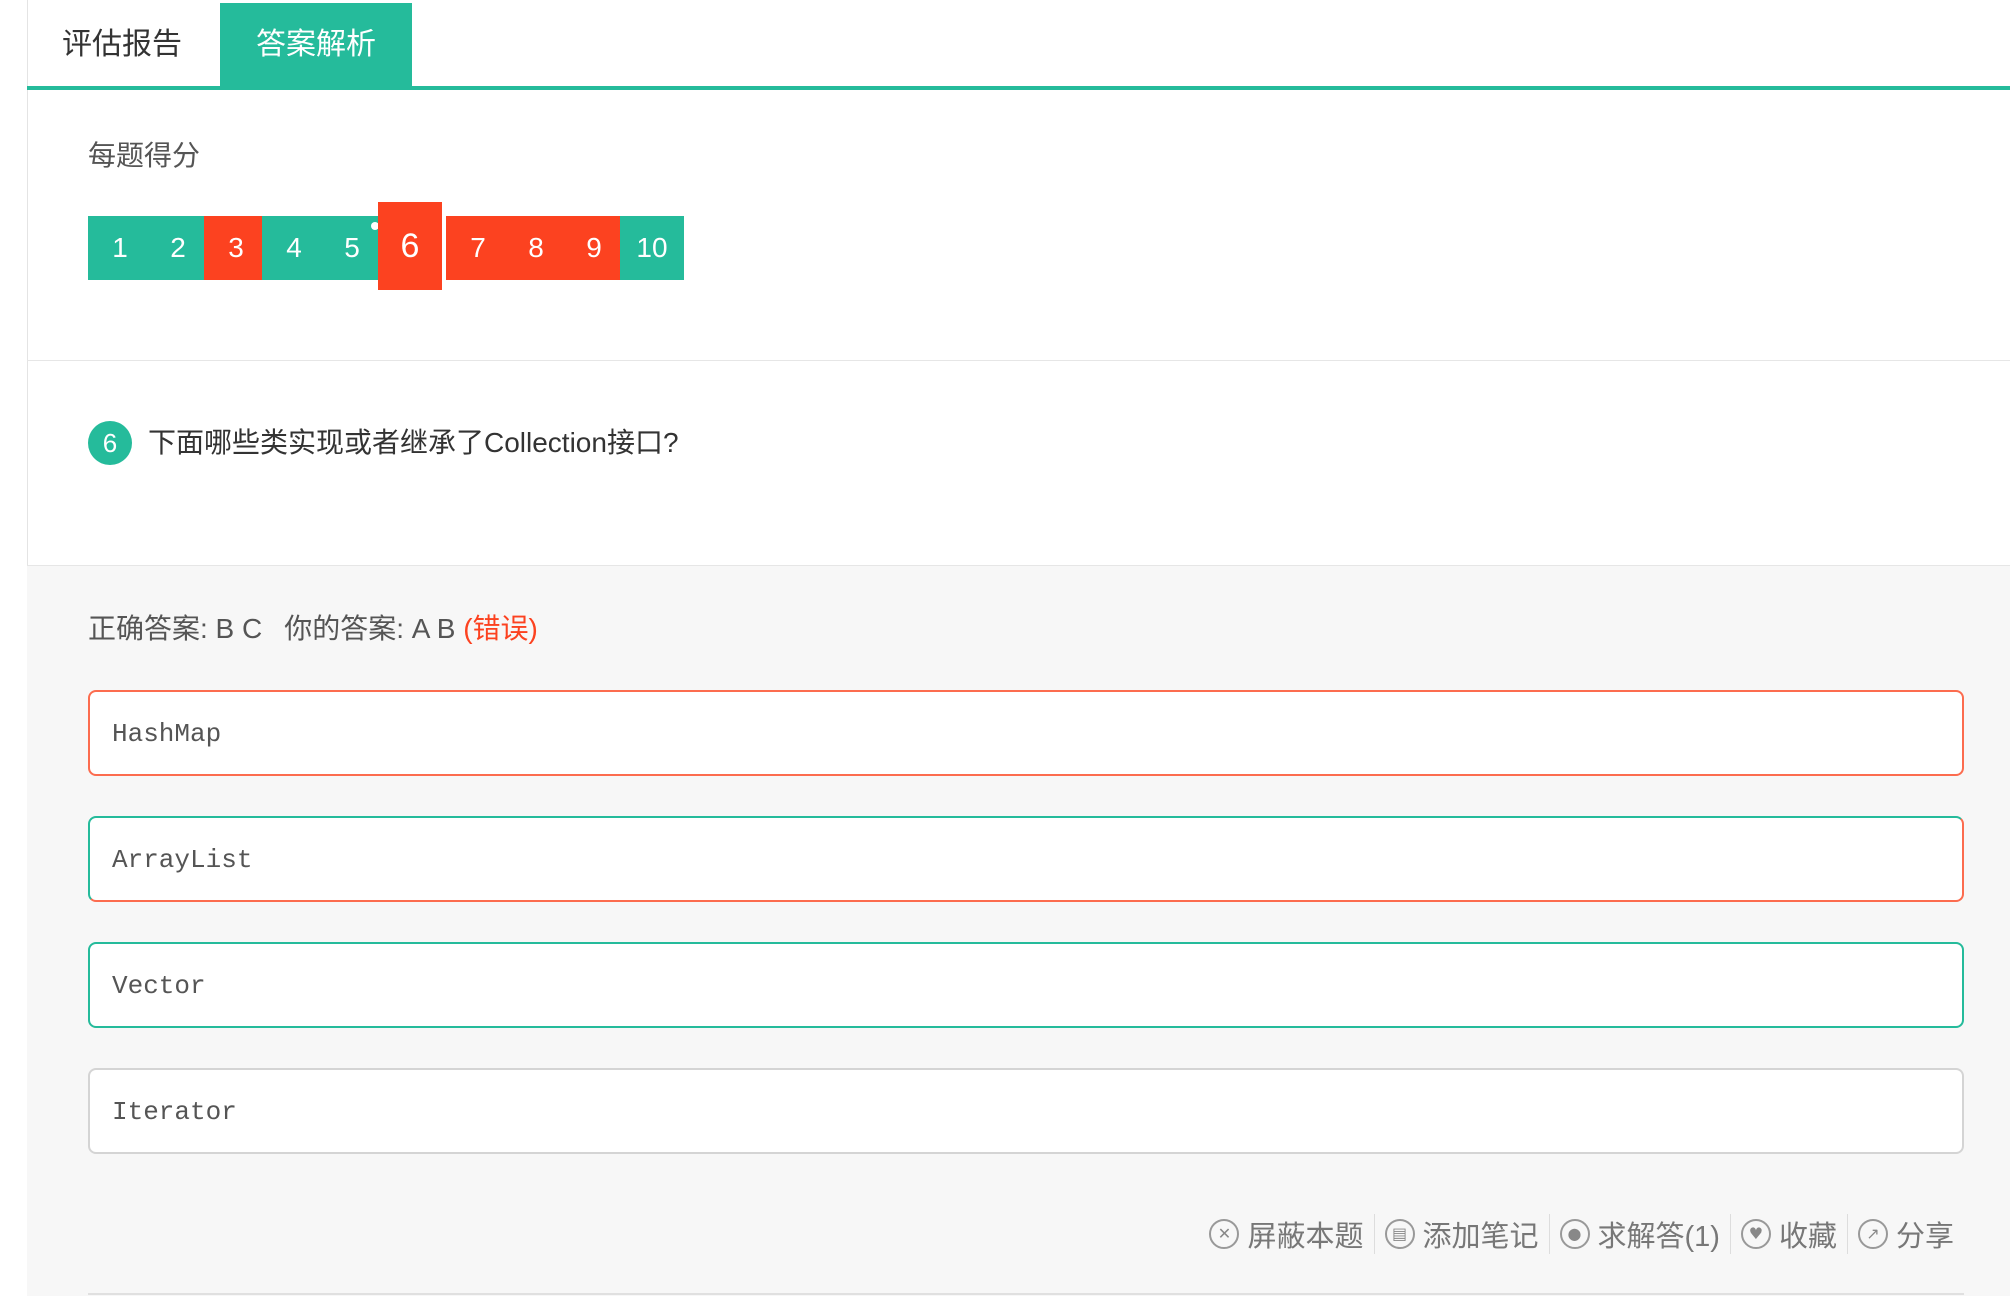 The height and width of the screenshot is (1296, 2010). I want to click on ask-answer-button: ● 求解答(1), so click(1640, 1234).